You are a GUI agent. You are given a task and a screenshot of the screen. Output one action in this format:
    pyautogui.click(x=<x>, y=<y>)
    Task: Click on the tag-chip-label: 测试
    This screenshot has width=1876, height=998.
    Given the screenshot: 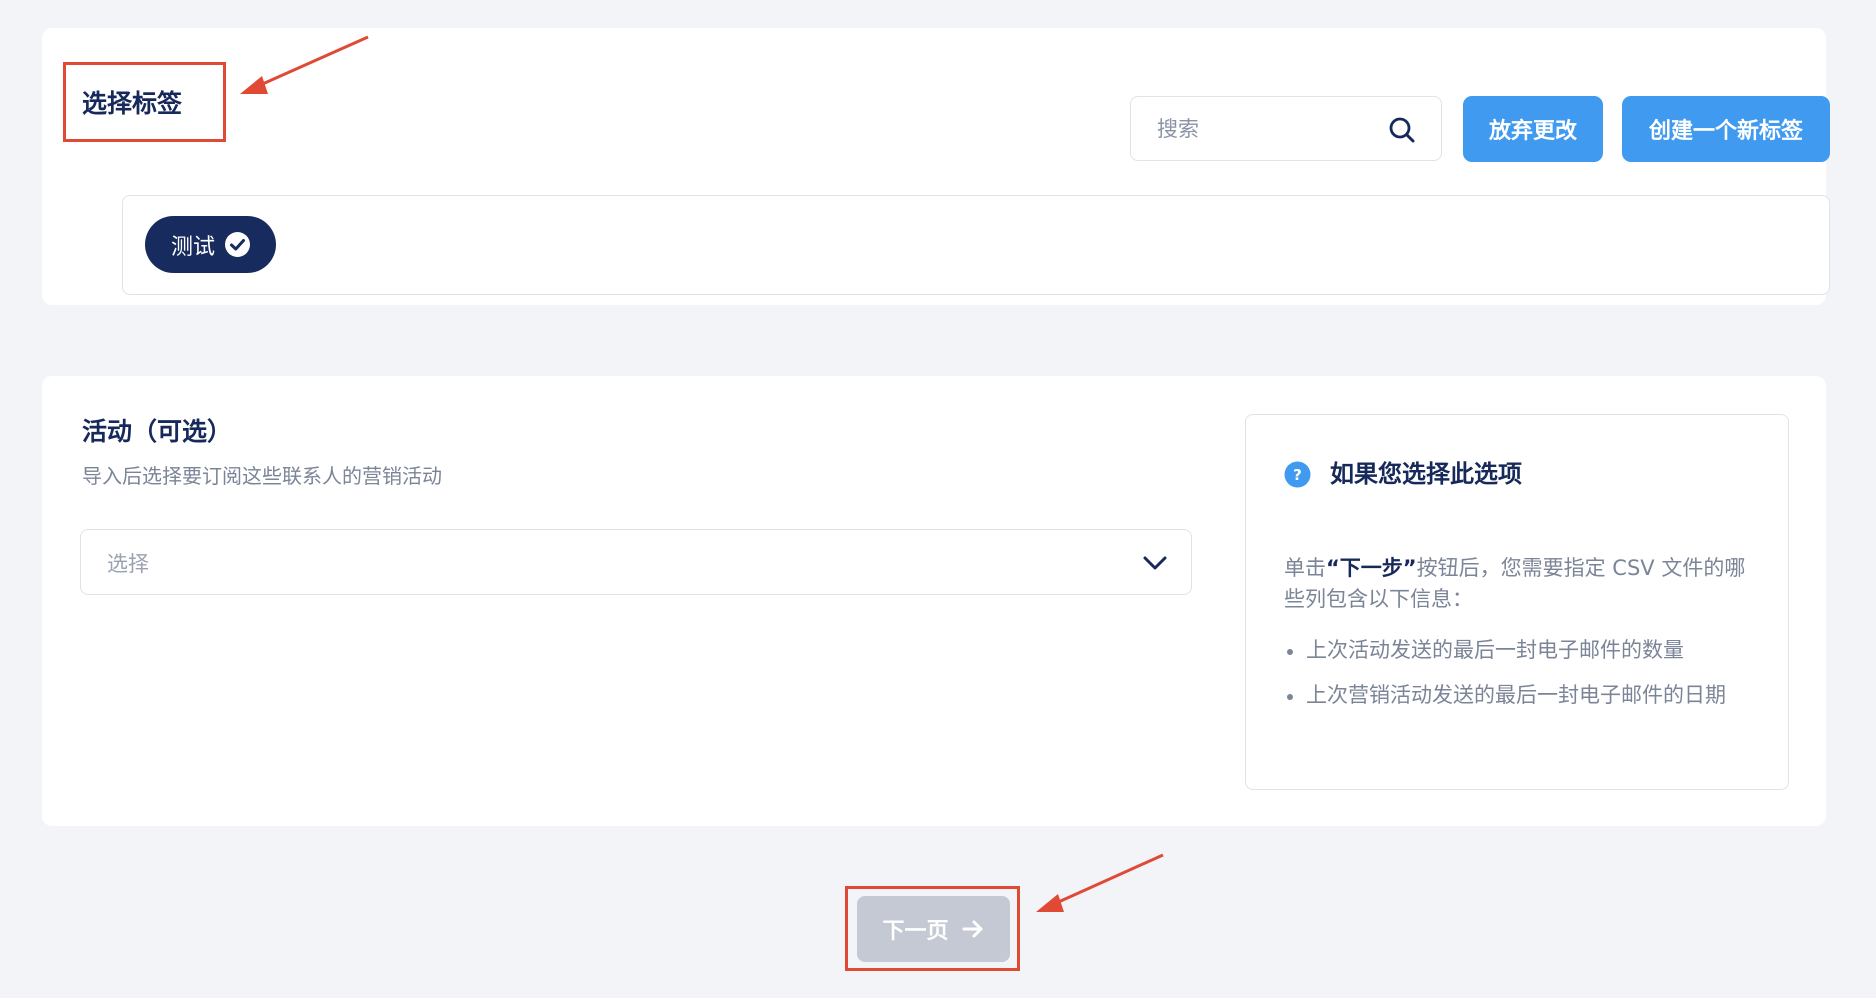 What is the action you would take?
    pyautogui.click(x=193, y=247)
    